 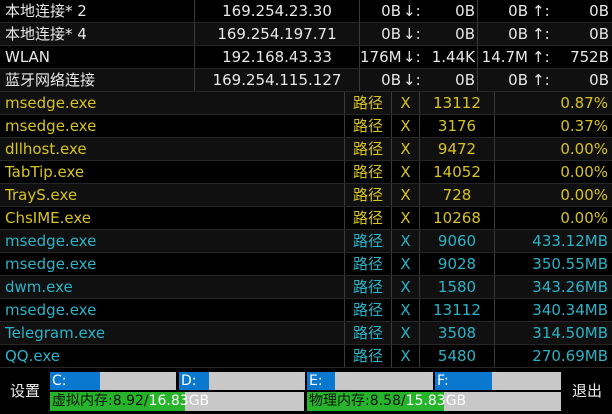 I want to click on memory-process-row: msedge.exe 路径 X 13112 340.34MB, so click(x=306, y=310).